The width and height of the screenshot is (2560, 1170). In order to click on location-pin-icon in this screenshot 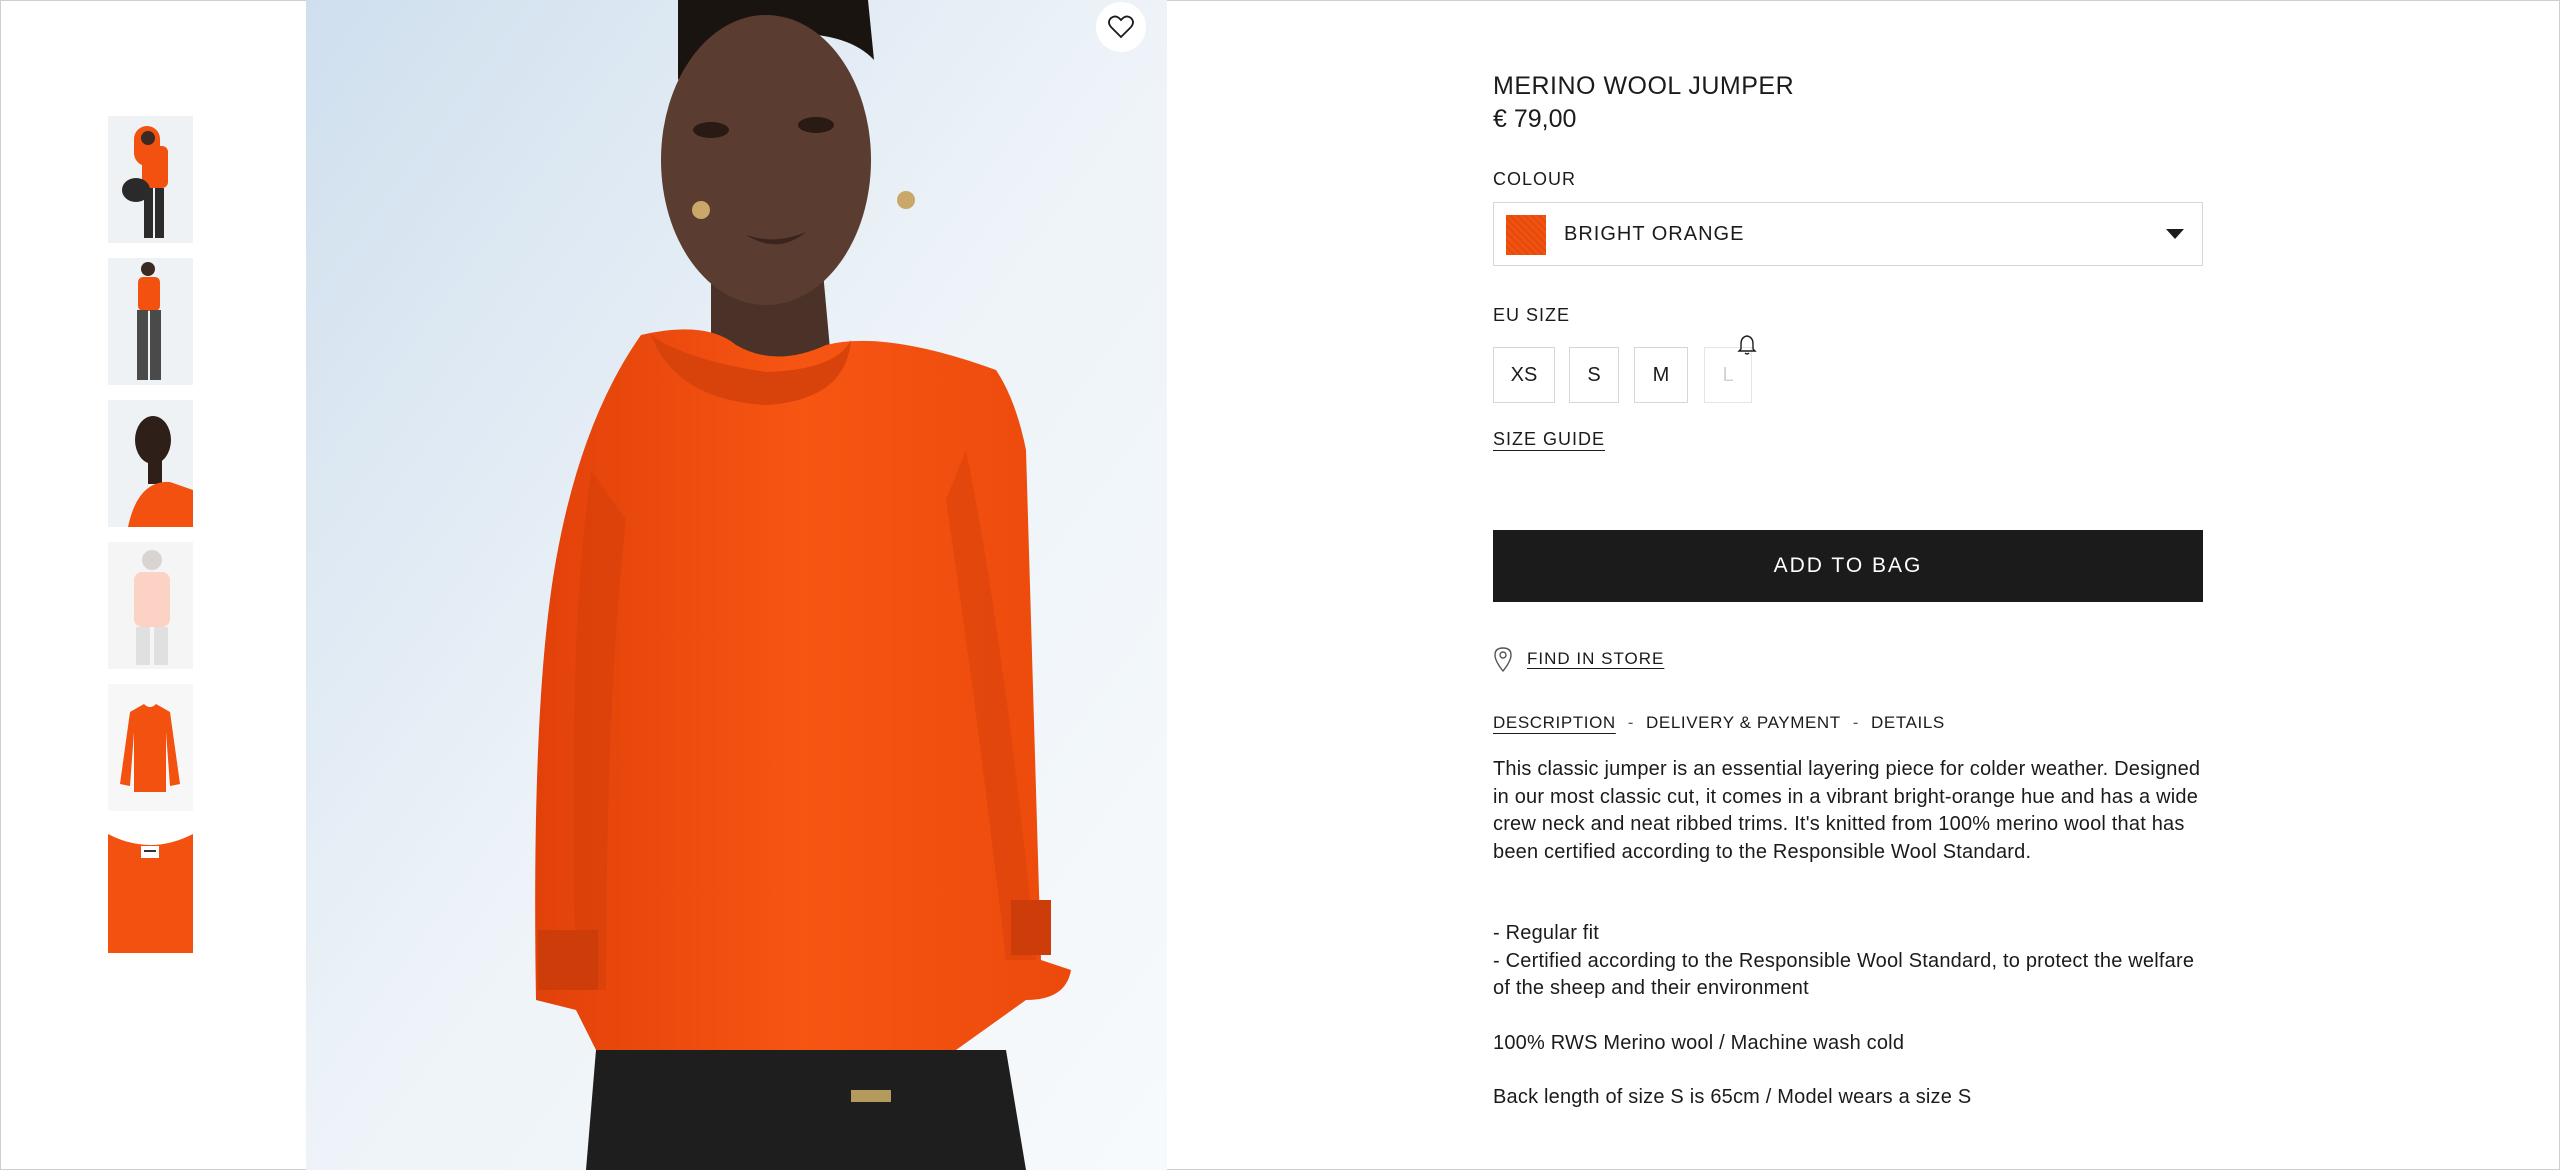, I will do `click(1503, 659)`.